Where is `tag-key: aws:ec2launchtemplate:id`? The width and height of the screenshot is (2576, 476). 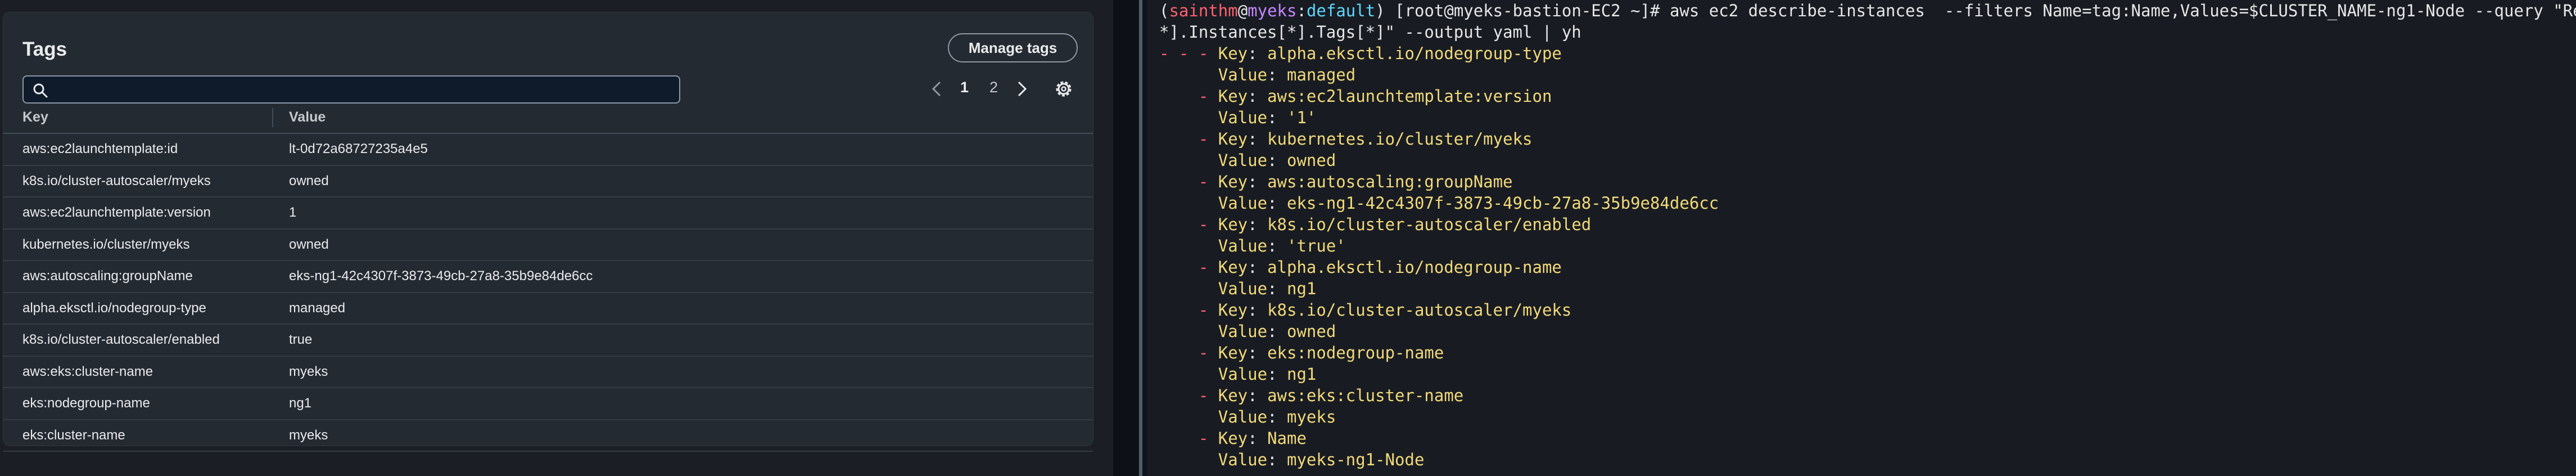 tag-key: aws:ec2launchtemplate:id is located at coordinates (100, 148).